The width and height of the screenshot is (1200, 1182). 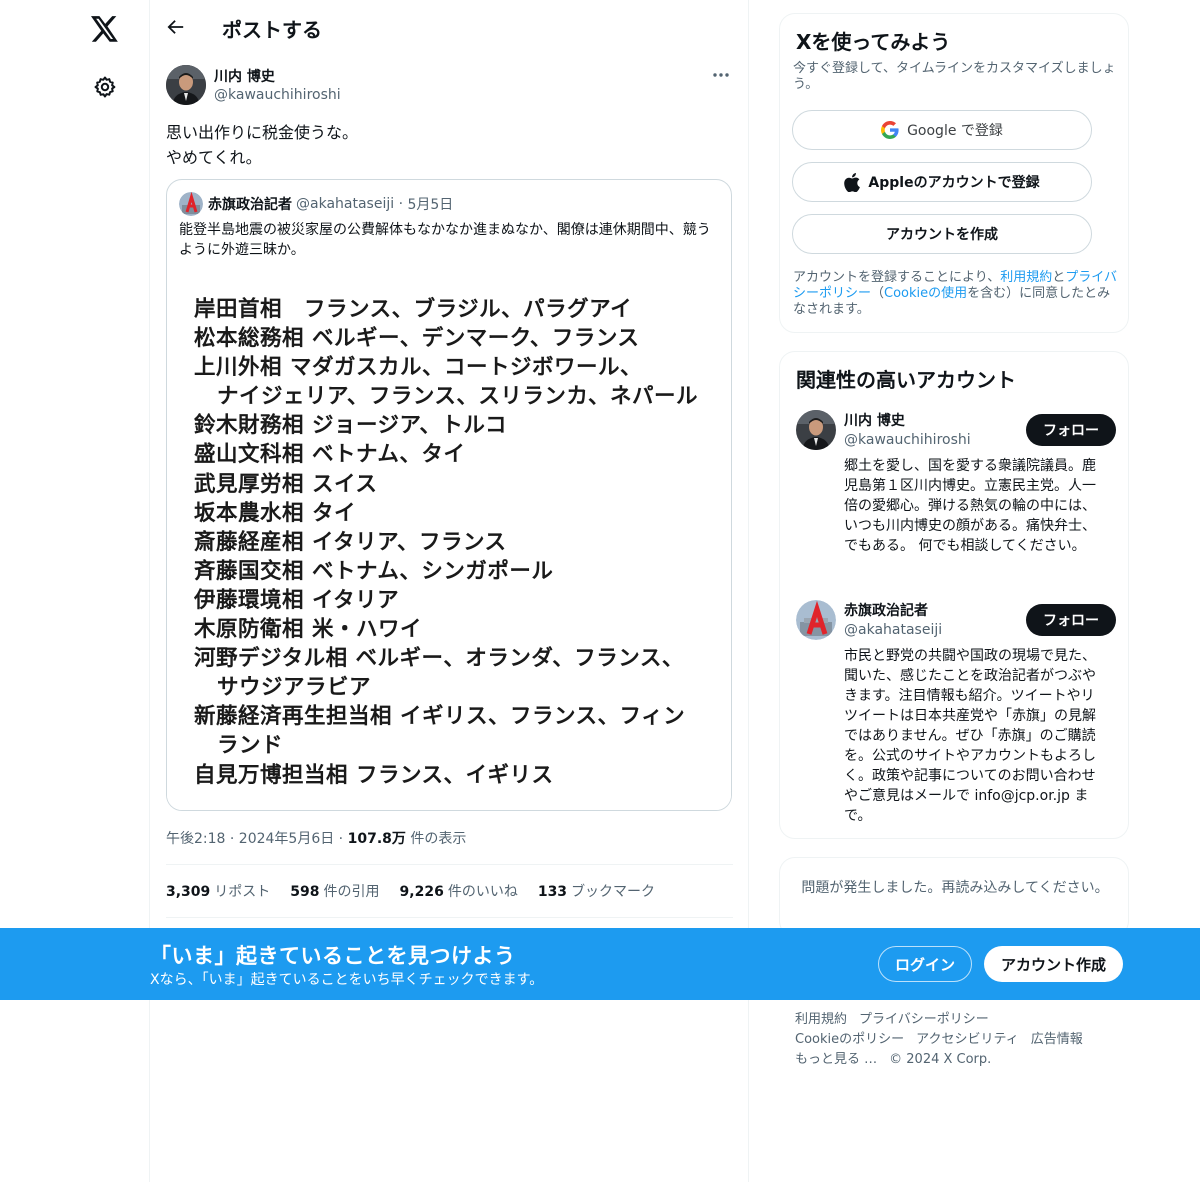 What do you see at coordinates (1057, 1039) in the screenshot?
I see `footer-link: 広告情報` at bounding box center [1057, 1039].